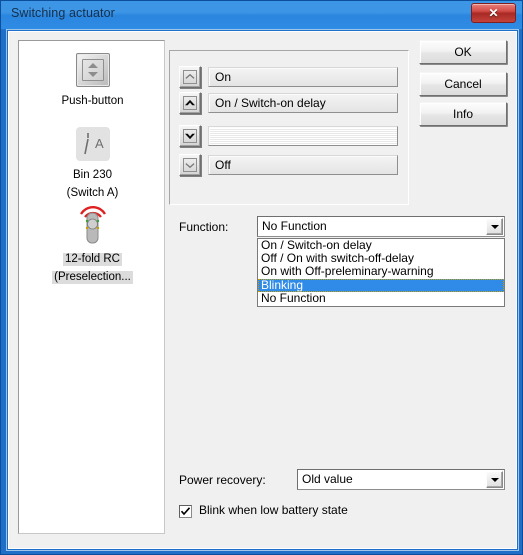 Image resolution: width=523 pixels, height=555 pixels. Describe the element at coordinates (92, 175) in the screenshot. I see `device-label: Bin 230` at that location.